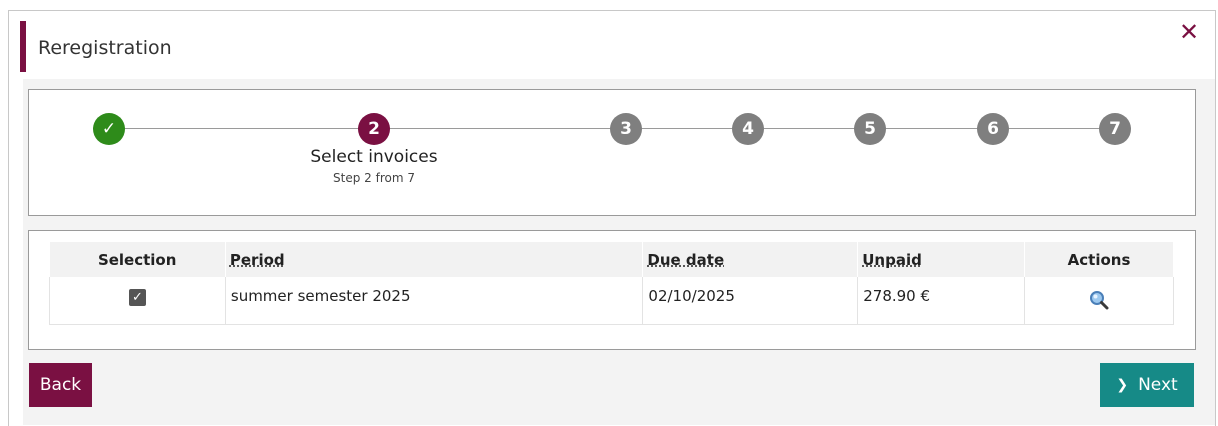  I want to click on header-due-date-label: Due date, so click(685, 260).